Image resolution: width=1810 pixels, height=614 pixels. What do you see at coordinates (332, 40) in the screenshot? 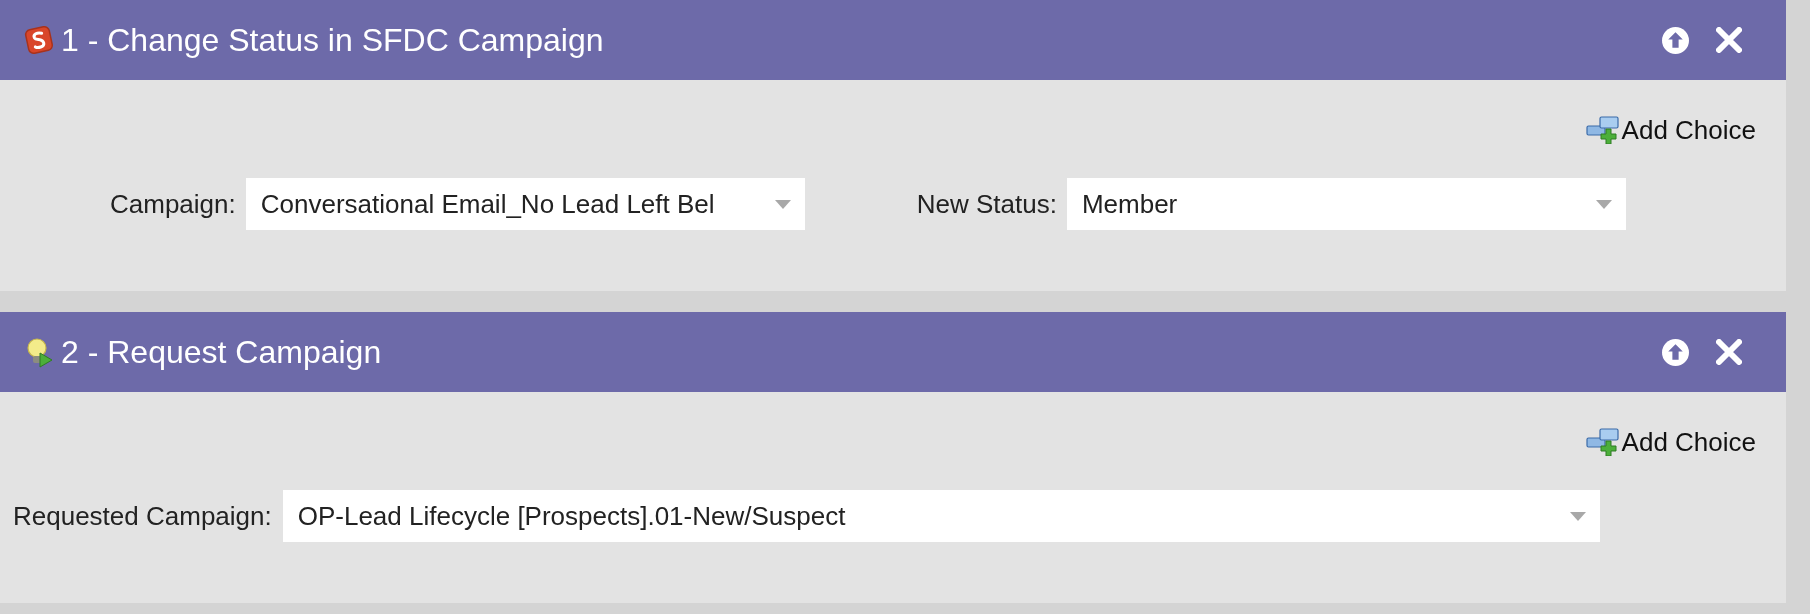
I see `step-title: 1 - Change Status in SFDC Campaign` at bounding box center [332, 40].